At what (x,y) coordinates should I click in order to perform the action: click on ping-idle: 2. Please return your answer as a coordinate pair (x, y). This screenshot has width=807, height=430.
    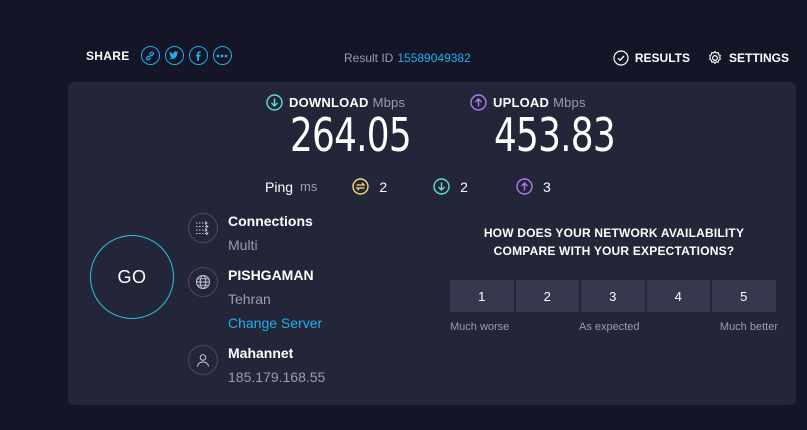
    Looking at the image, I should click on (369, 186).